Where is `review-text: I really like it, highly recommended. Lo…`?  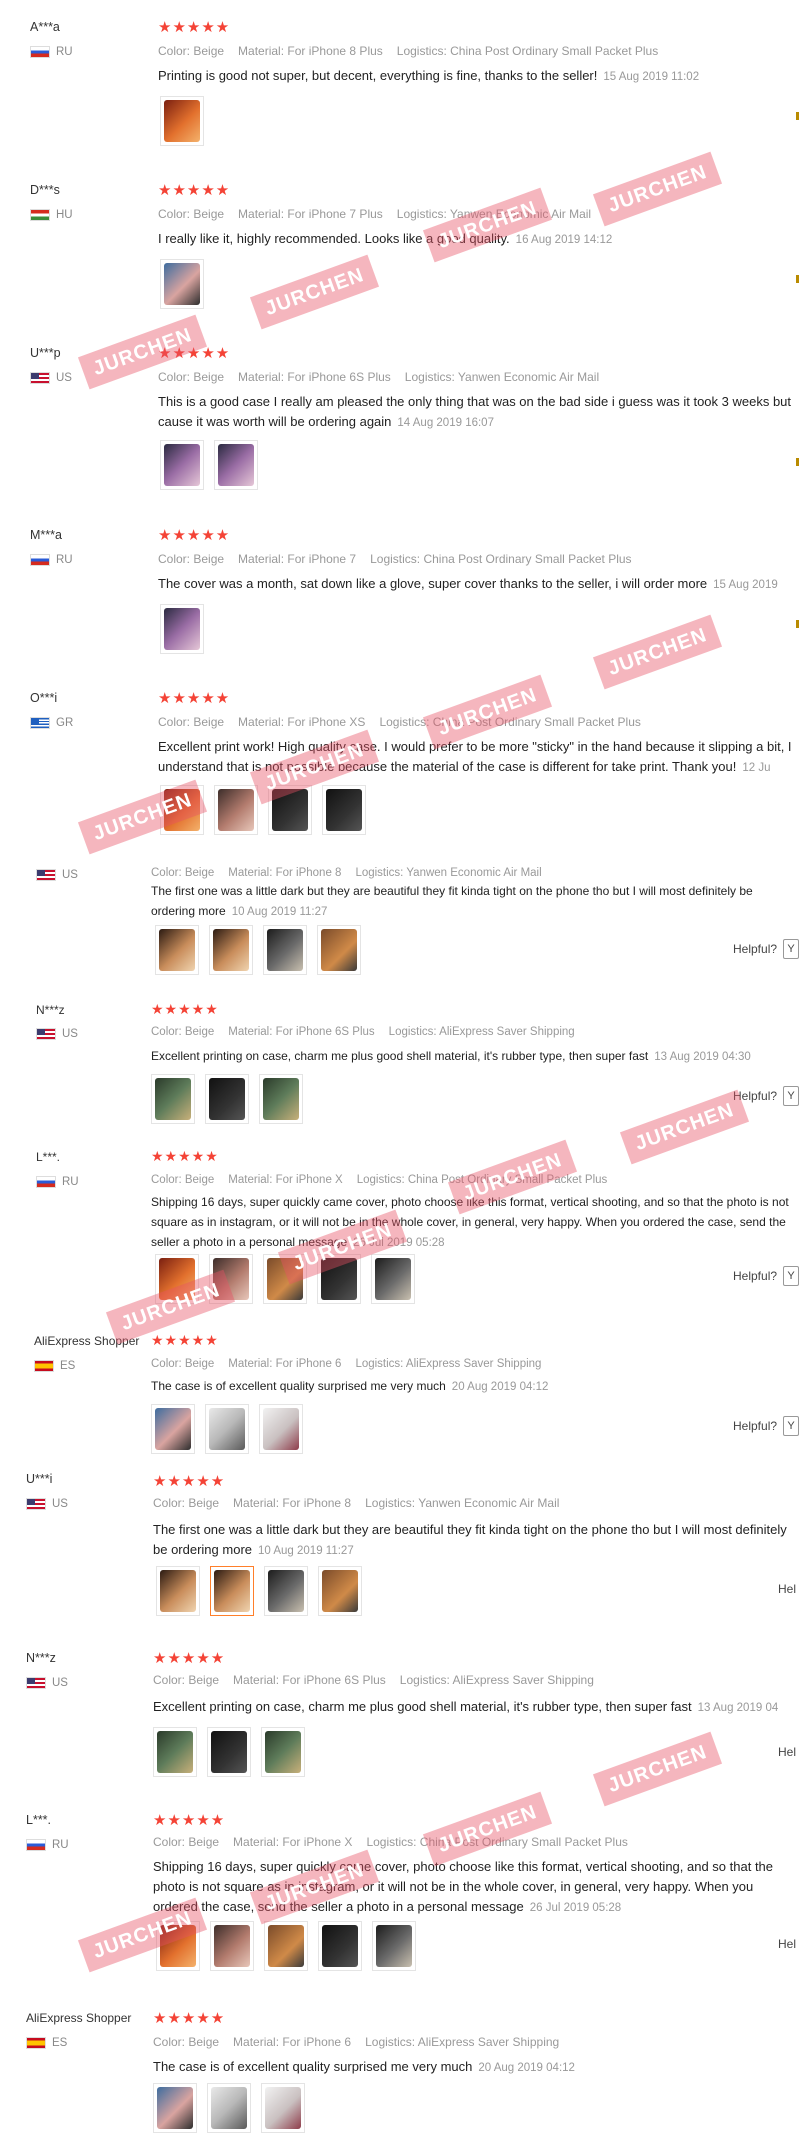 review-text: I really like it, highly recommended. Lo… is located at coordinates (385, 238).